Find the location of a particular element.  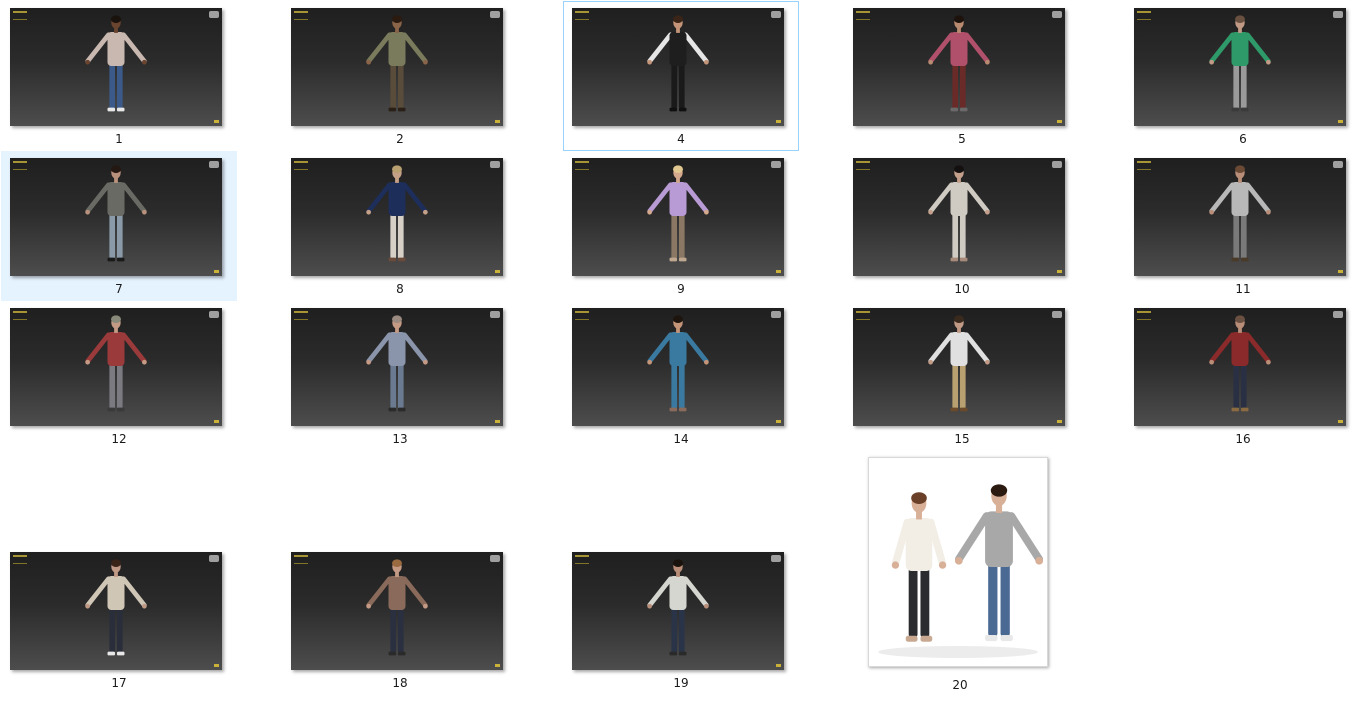

file-item-8: 8 is located at coordinates (400, 226).